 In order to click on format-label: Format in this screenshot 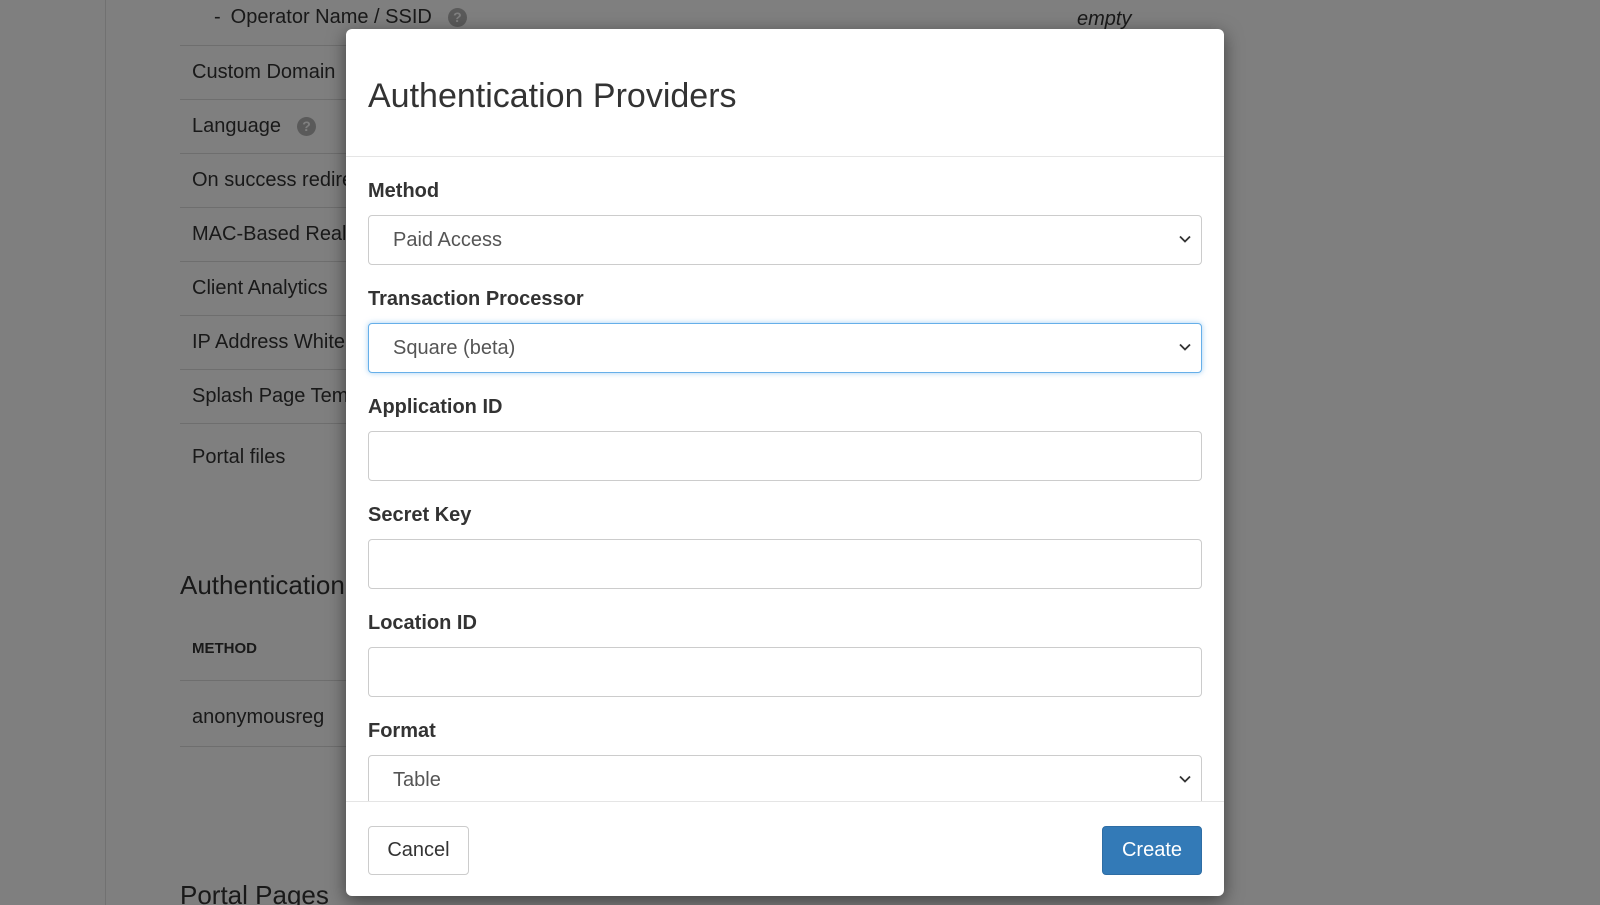, I will do `click(402, 731)`.